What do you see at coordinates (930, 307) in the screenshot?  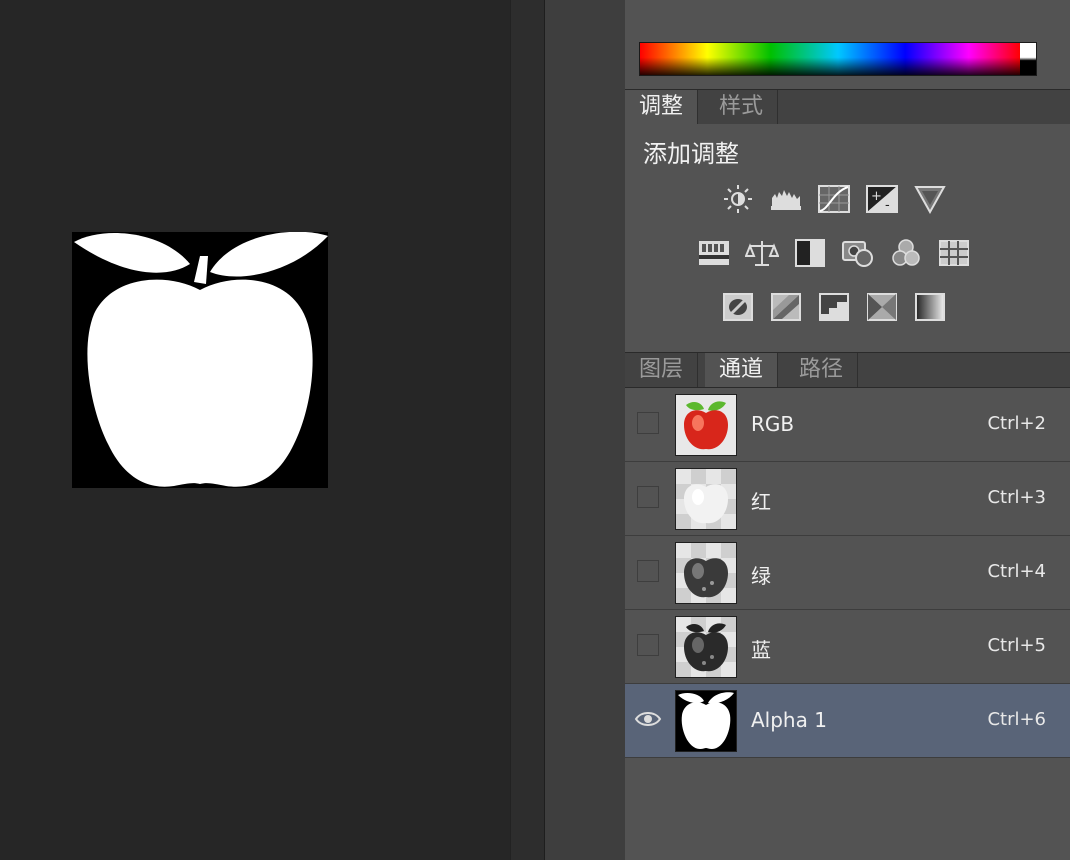 I see `gradient-map-icon` at bounding box center [930, 307].